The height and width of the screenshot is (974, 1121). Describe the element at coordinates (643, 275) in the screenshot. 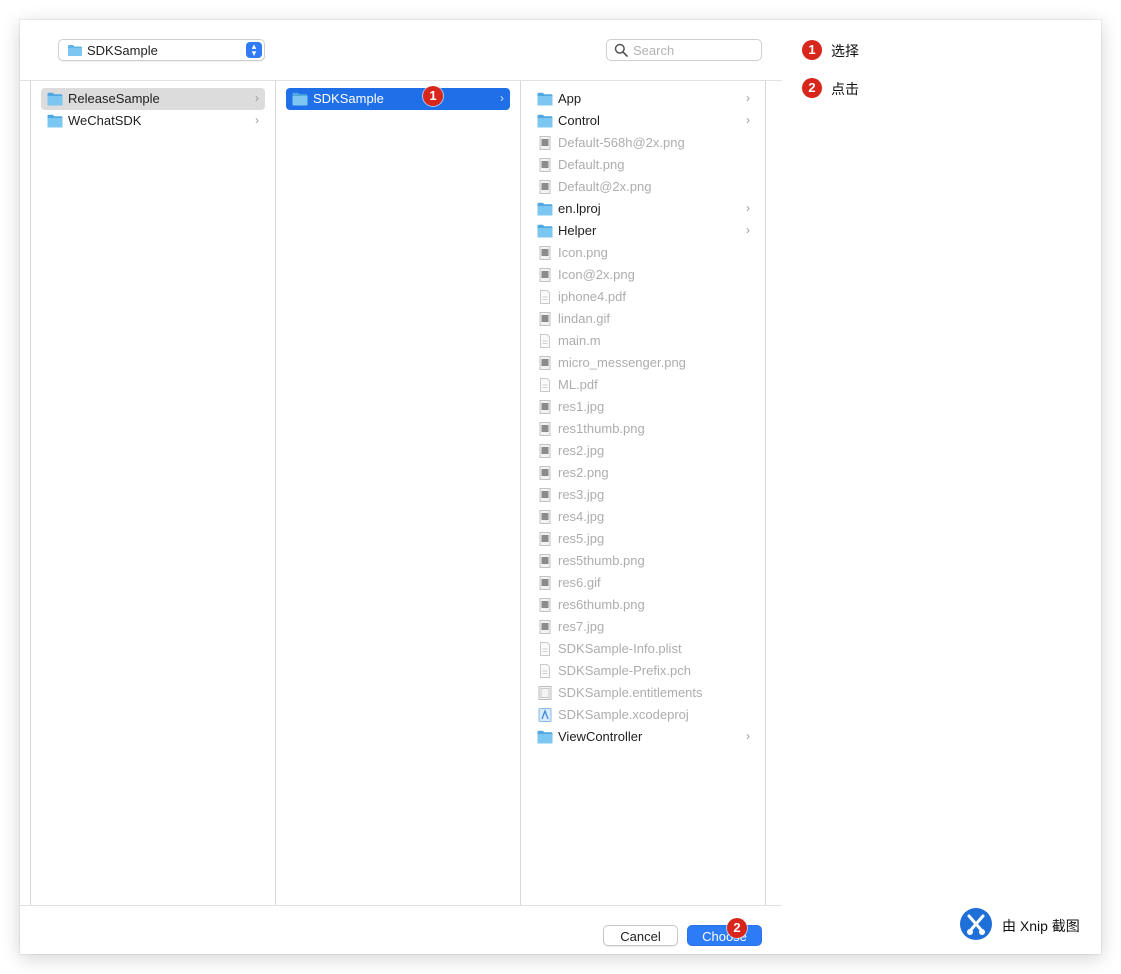

I see `file-row: Icon@2x.png` at that location.